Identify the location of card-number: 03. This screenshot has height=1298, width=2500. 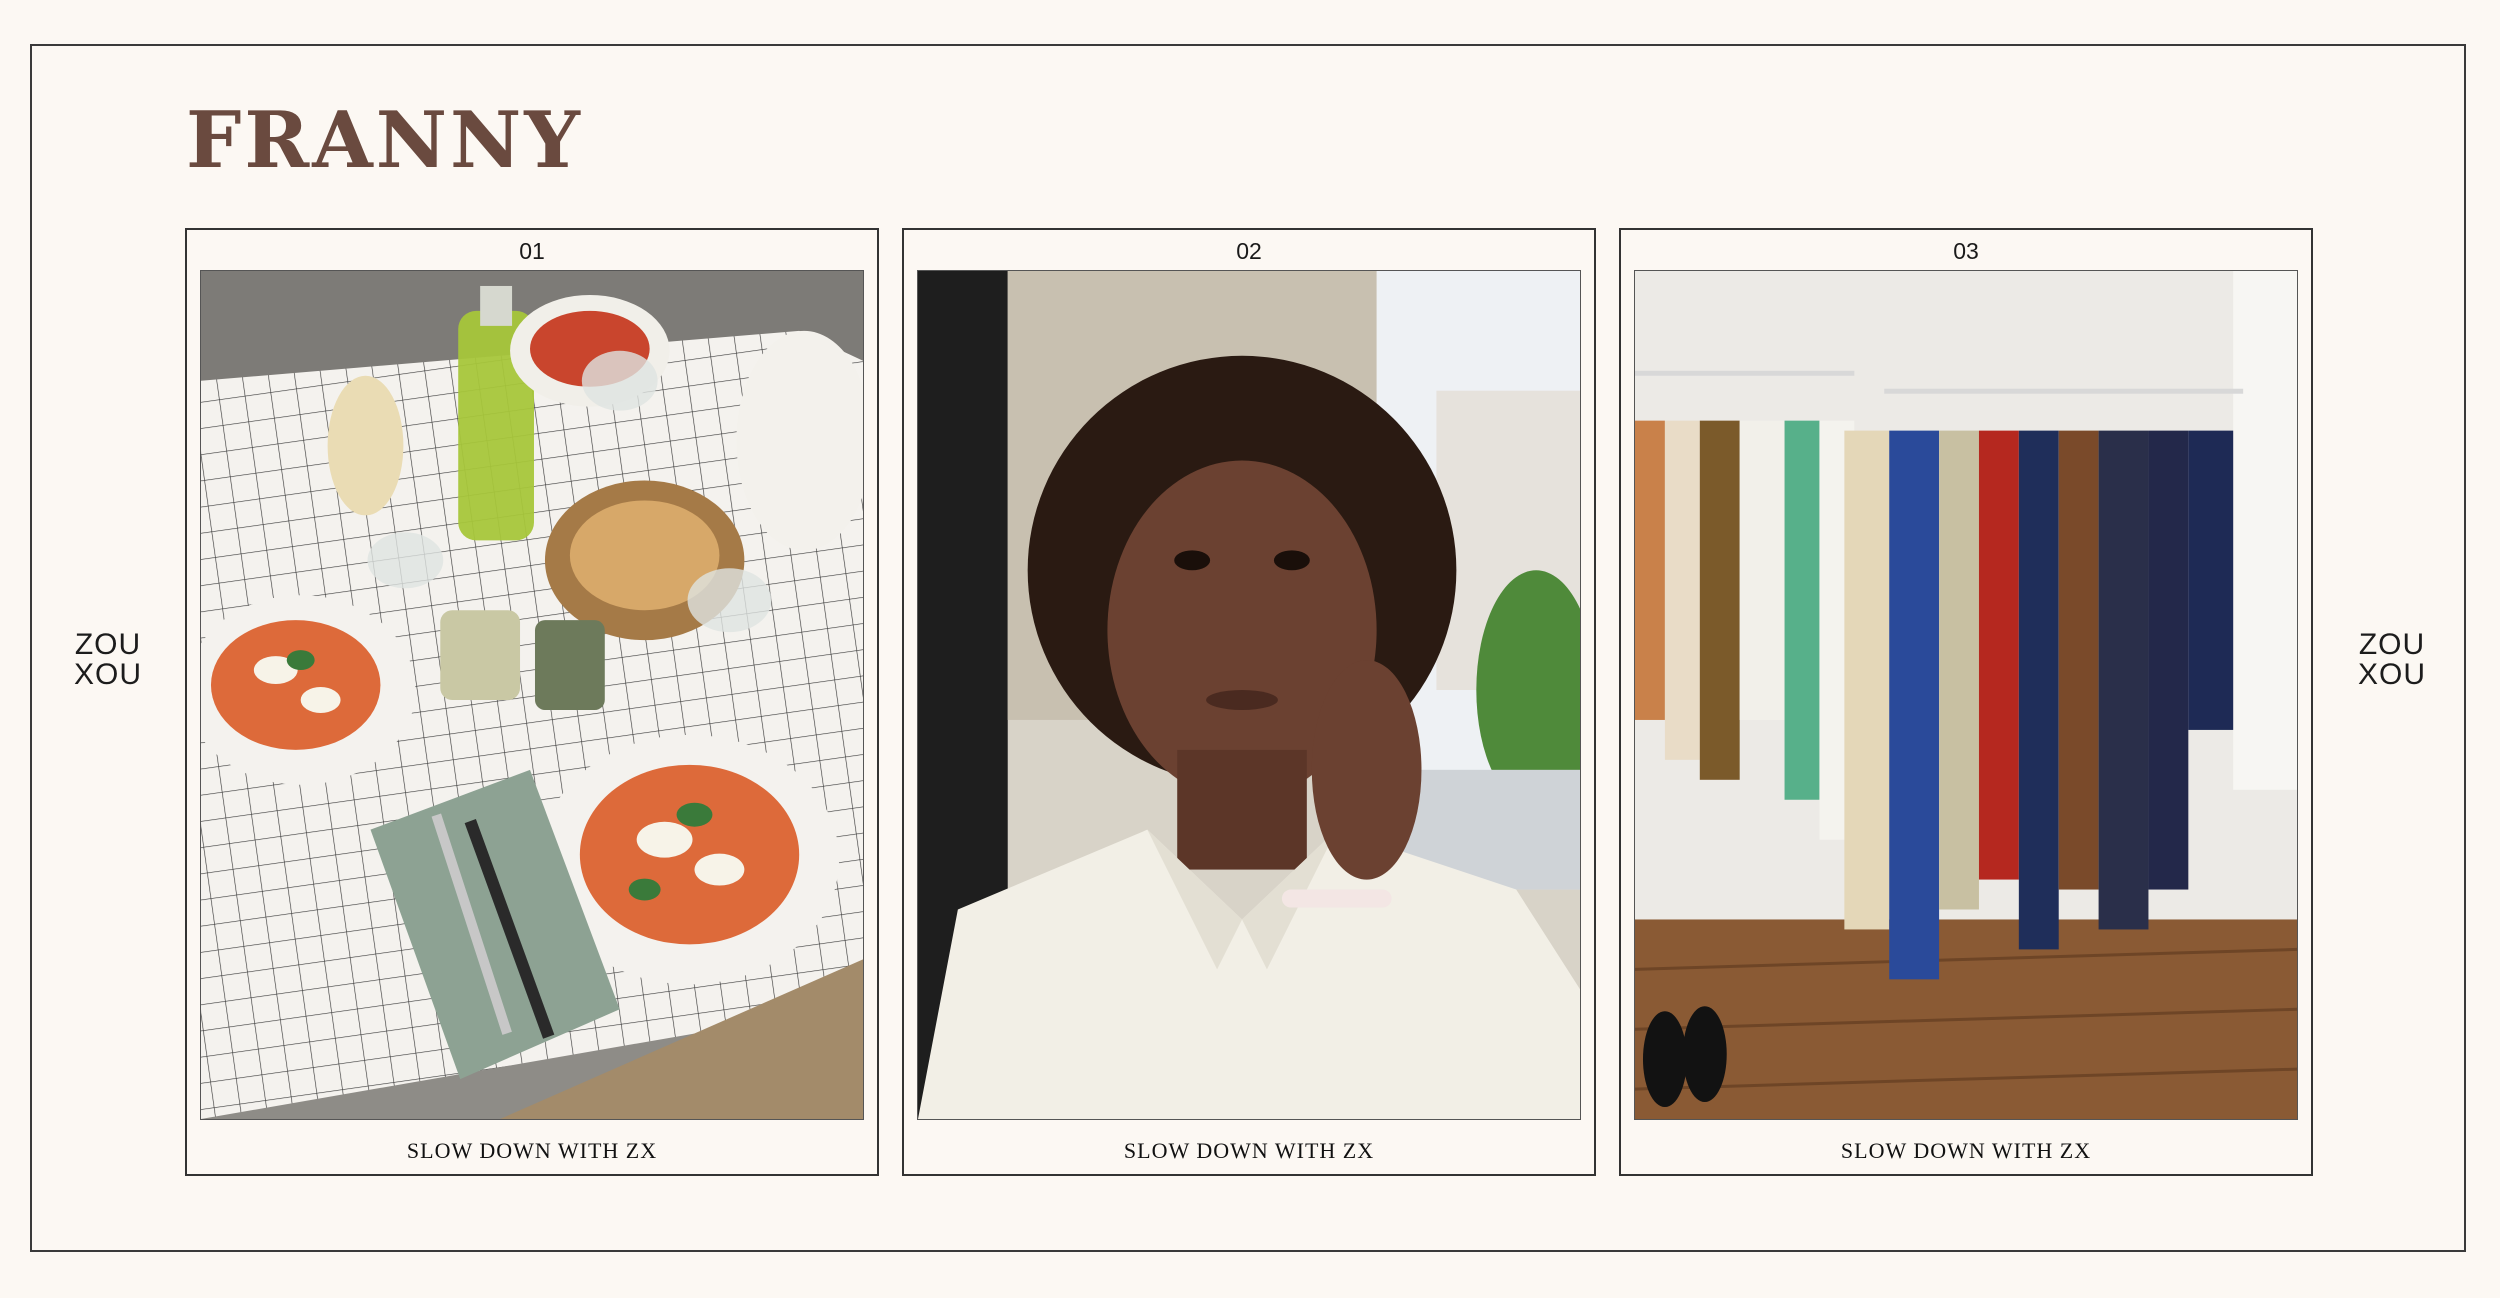
(1966, 251).